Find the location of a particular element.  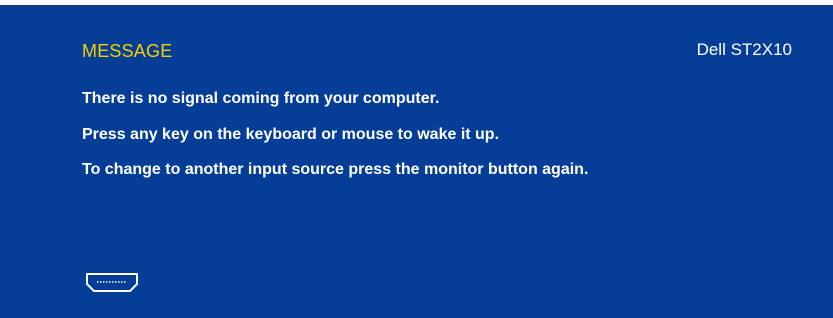

message-title: MESSAGE is located at coordinates (127, 51).